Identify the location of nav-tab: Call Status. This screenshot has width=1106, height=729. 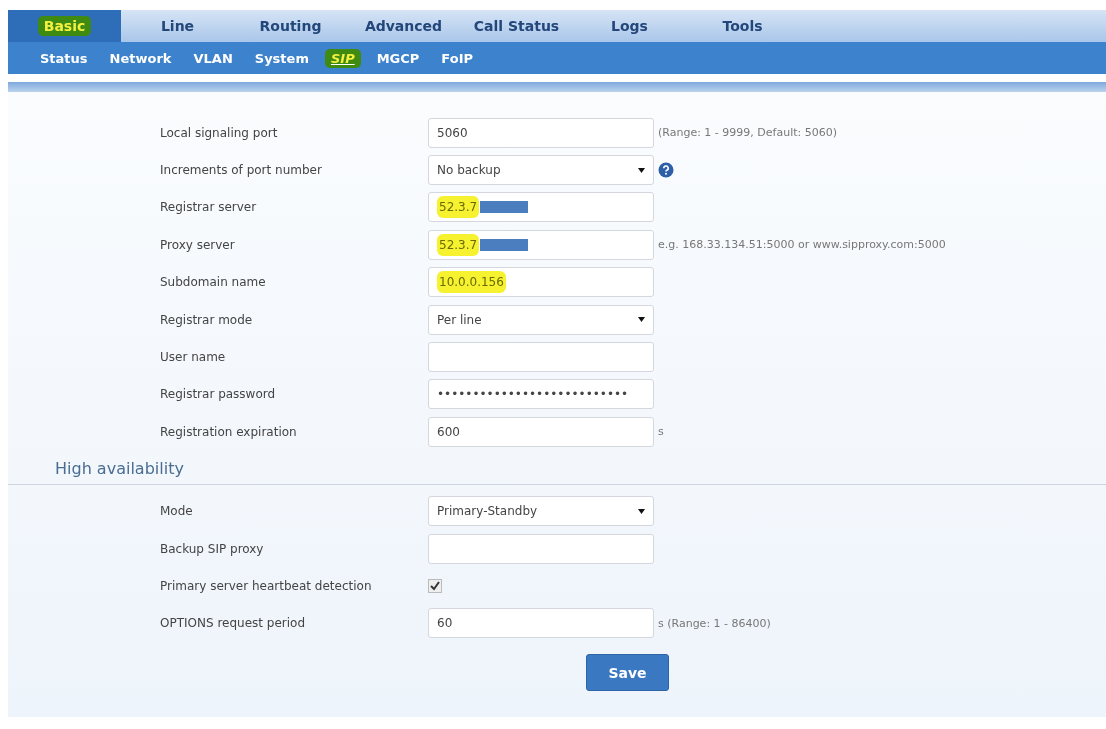
(516, 26).